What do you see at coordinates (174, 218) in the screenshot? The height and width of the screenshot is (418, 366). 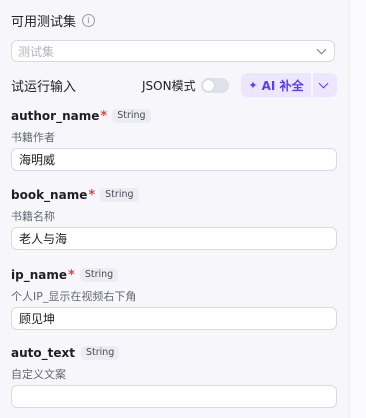 I see `field-book-name: book_name * String 书籍名称 老人与海` at bounding box center [174, 218].